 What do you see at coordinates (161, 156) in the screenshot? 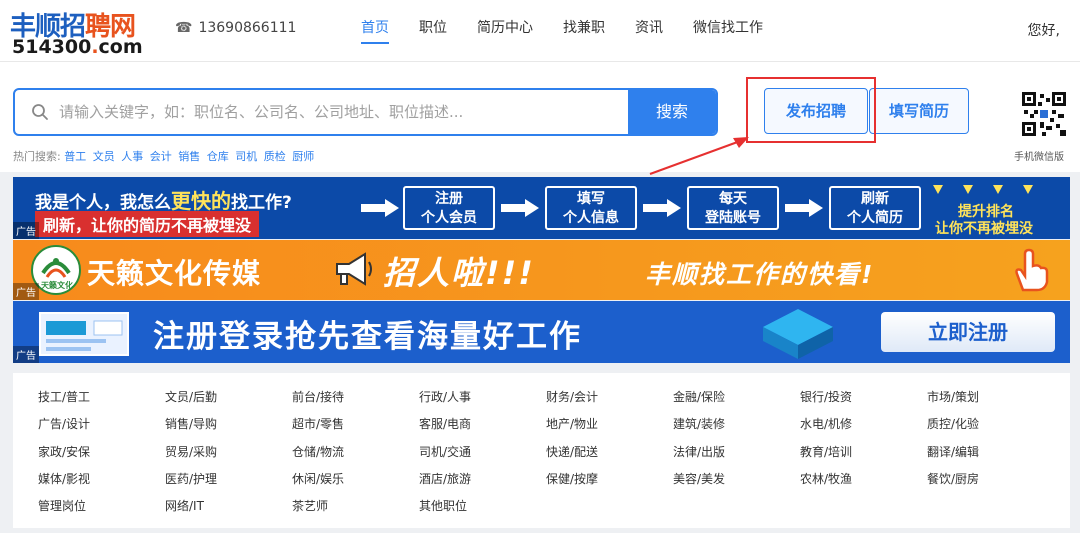
I see `hot-term: 会计` at bounding box center [161, 156].